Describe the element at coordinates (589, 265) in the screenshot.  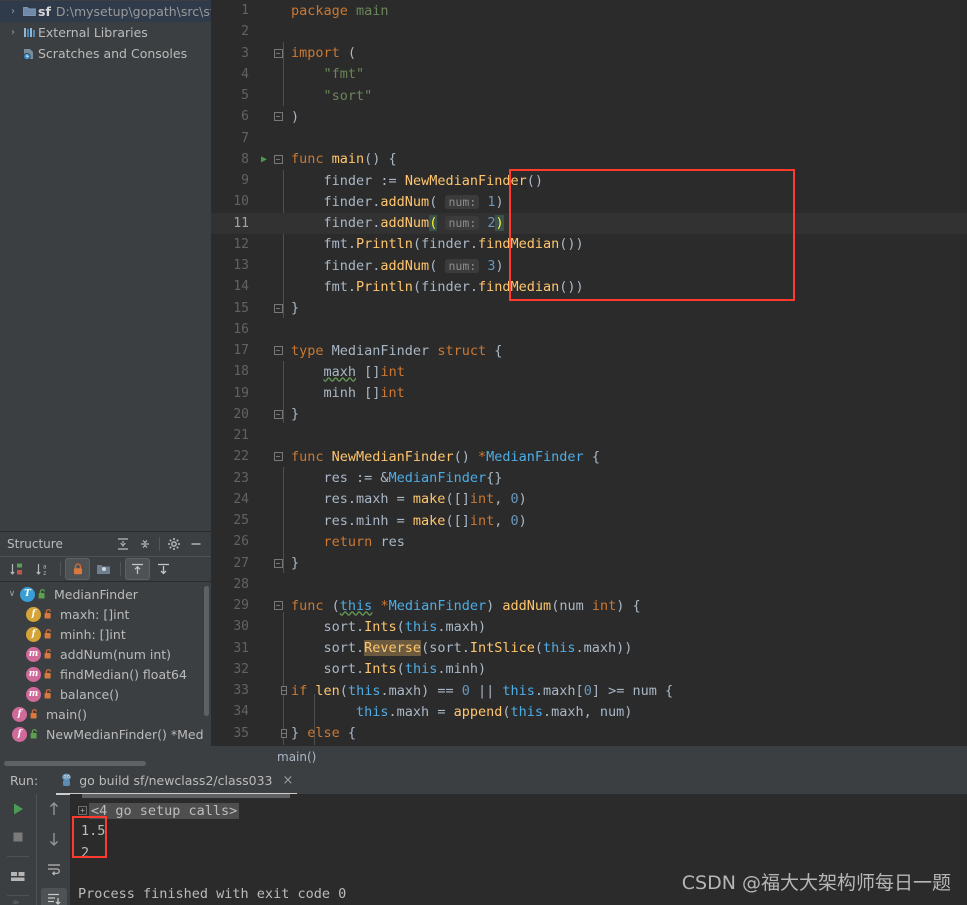
I see `code-line: 13 finder.addNum( num: 3)` at that location.